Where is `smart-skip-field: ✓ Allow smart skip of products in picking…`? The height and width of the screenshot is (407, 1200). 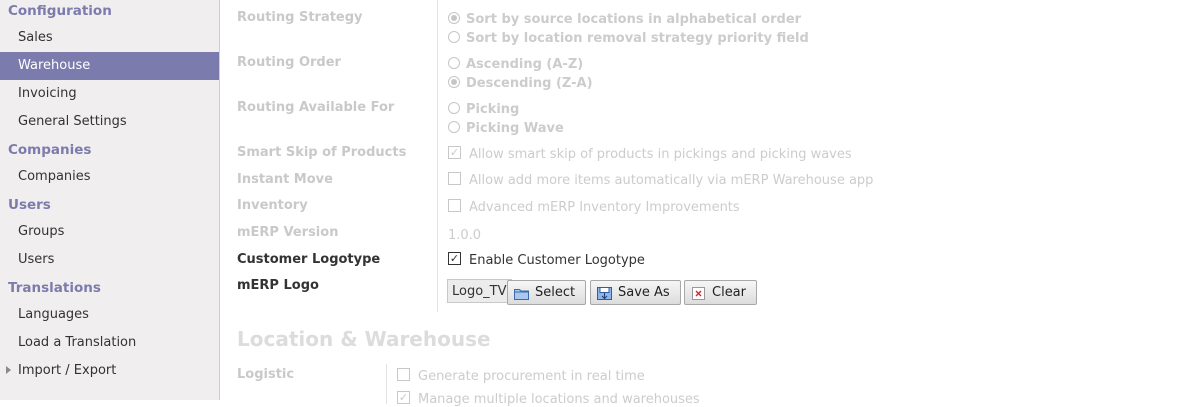
smart-skip-field: ✓ Allow smart skip of products in picking… is located at coordinates (650, 154).